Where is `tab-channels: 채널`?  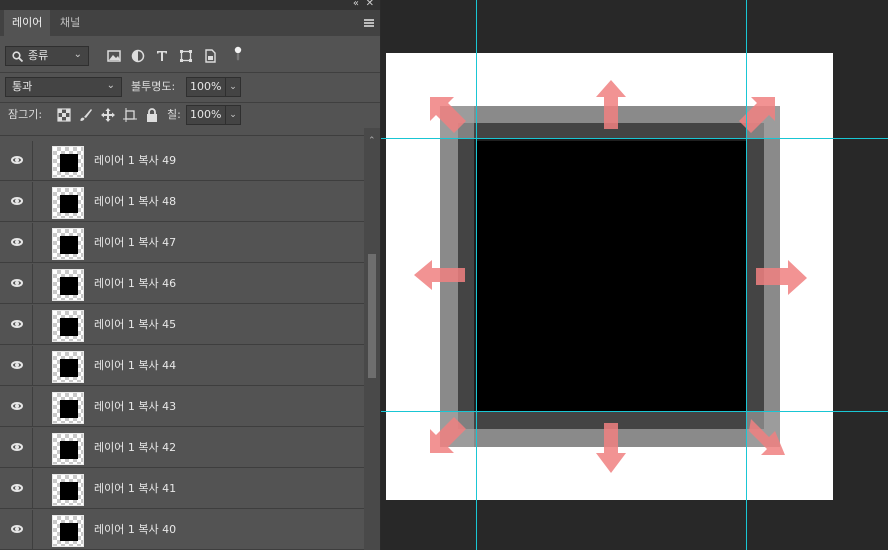 tab-channels: 채널 is located at coordinates (70, 23).